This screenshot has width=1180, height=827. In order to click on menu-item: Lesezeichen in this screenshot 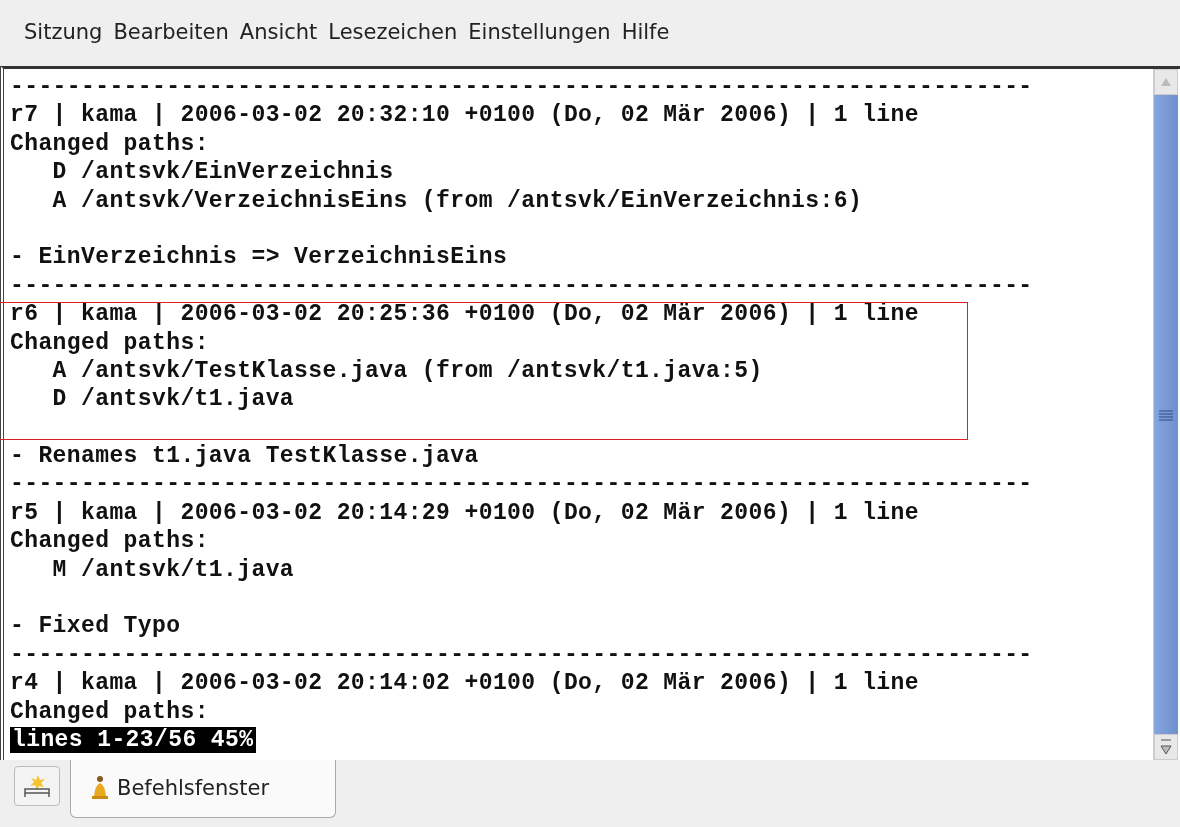, I will do `click(393, 32)`.